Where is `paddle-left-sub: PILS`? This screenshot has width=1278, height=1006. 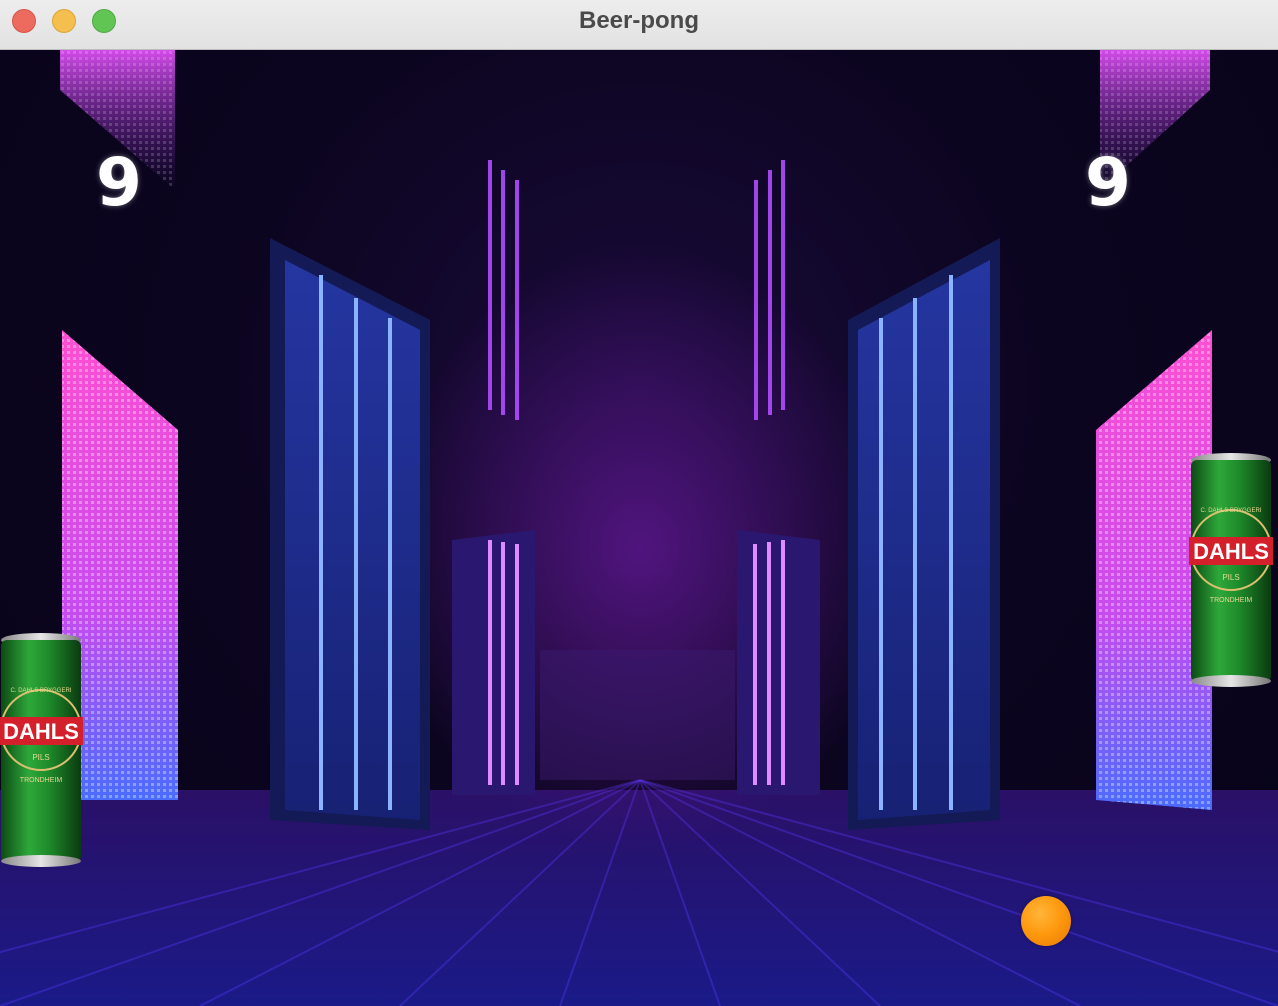
paddle-left-sub: PILS is located at coordinates (40, 757).